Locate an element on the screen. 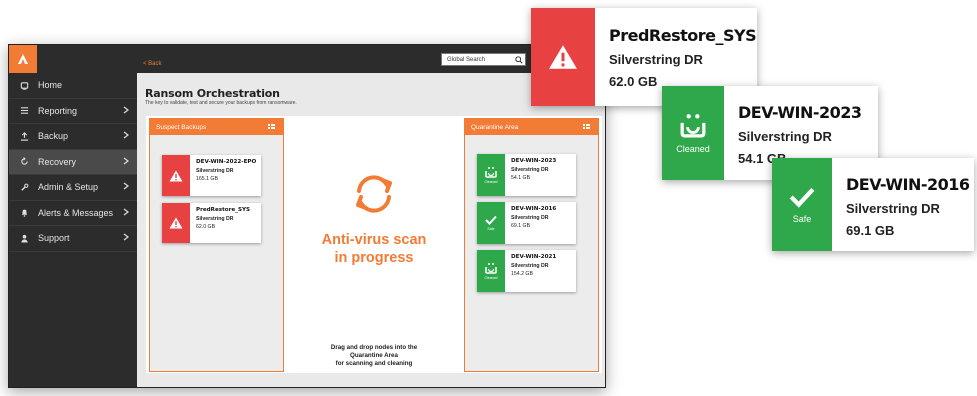  scan-status-text: Anti-virus scan in progress is located at coordinates (374, 249).